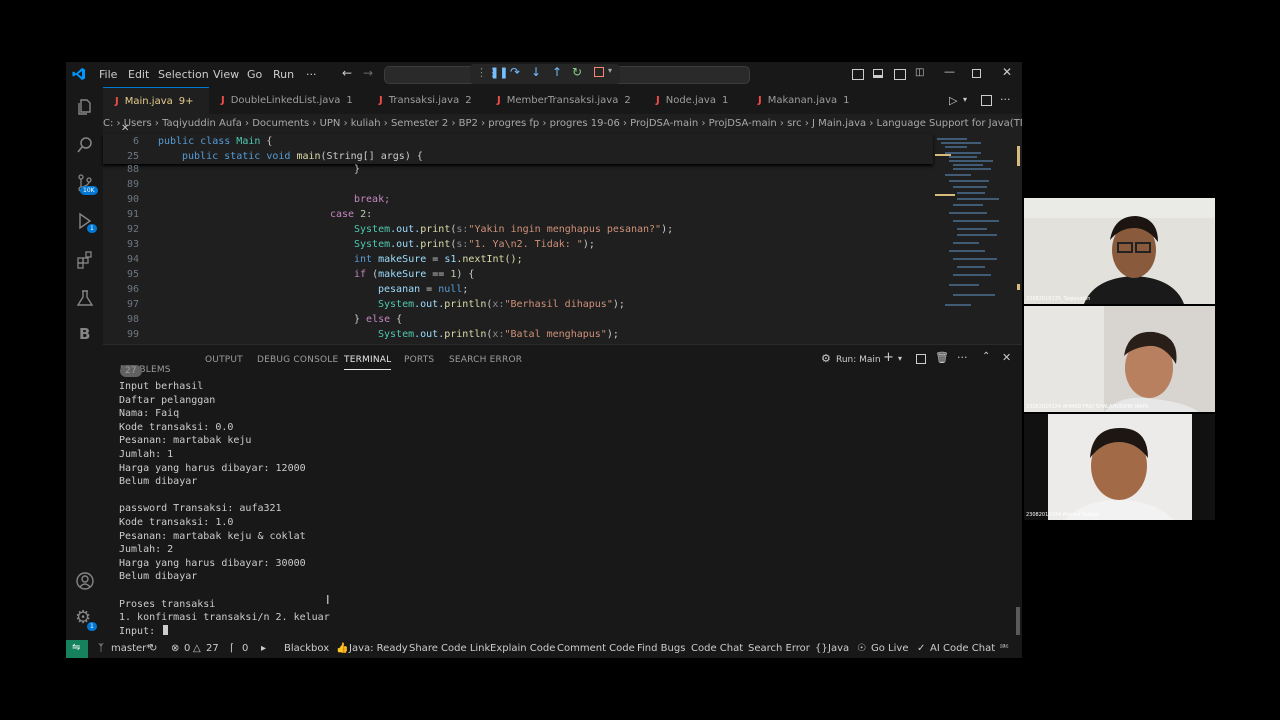  What do you see at coordinates (878, 73) in the screenshot?
I see `toggle-panel-icon` at bounding box center [878, 73].